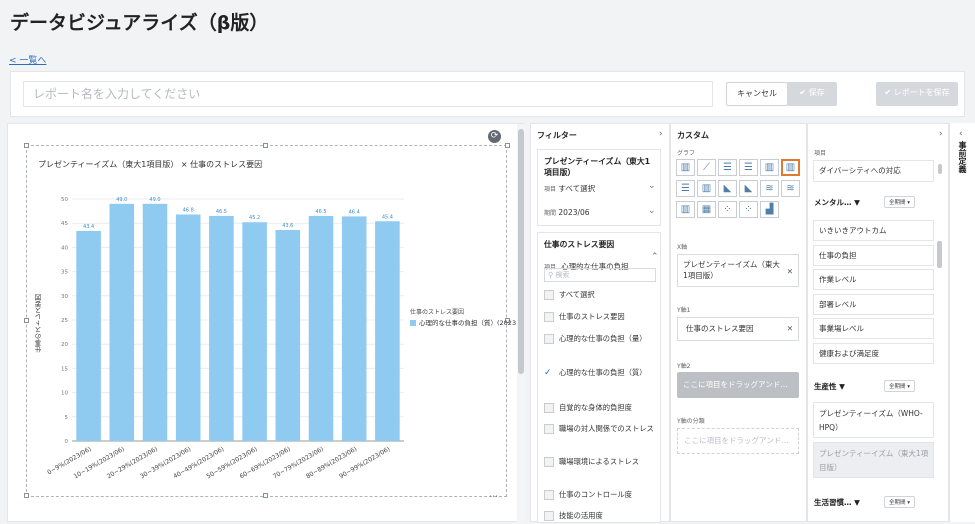 This screenshot has height=524, width=975. Describe the element at coordinates (368, 94) in the screenshot. I see `report-name-input: レポート名を入力してください` at that location.